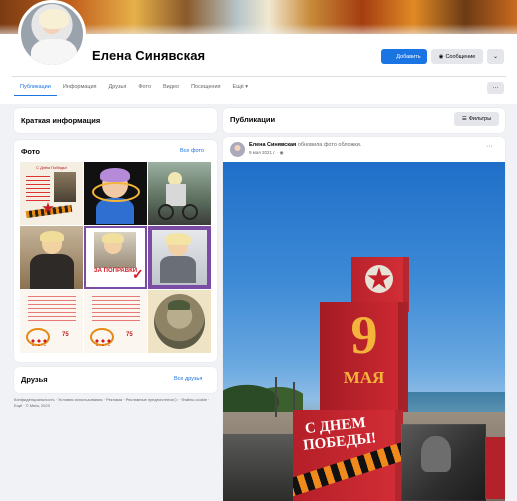 The width and height of the screenshot is (517, 501). What do you see at coordinates (205, 88) in the screenshot?
I see `tab-checkins: Посещения` at bounding box center [205, 88].